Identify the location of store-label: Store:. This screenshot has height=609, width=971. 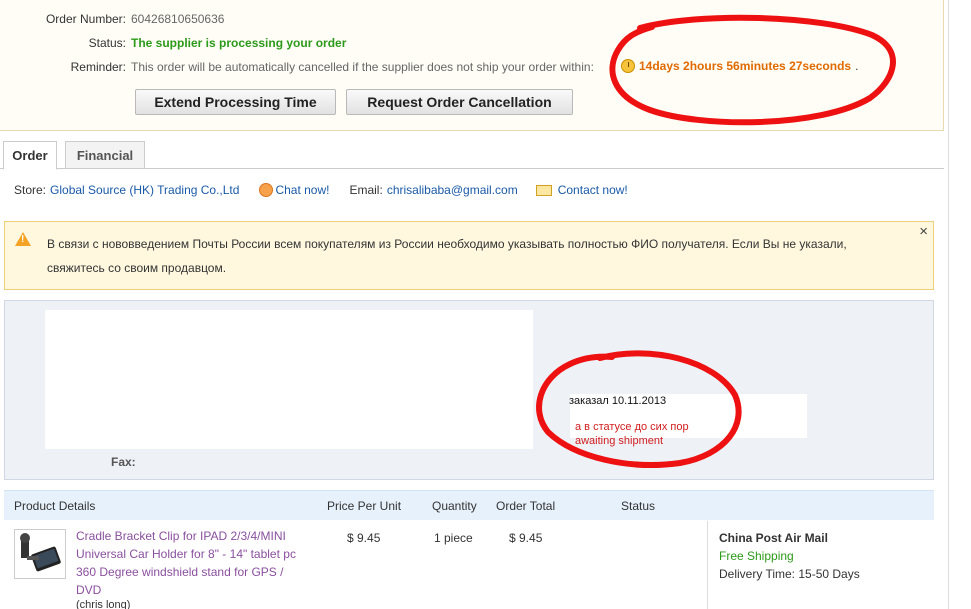
(30, 190).